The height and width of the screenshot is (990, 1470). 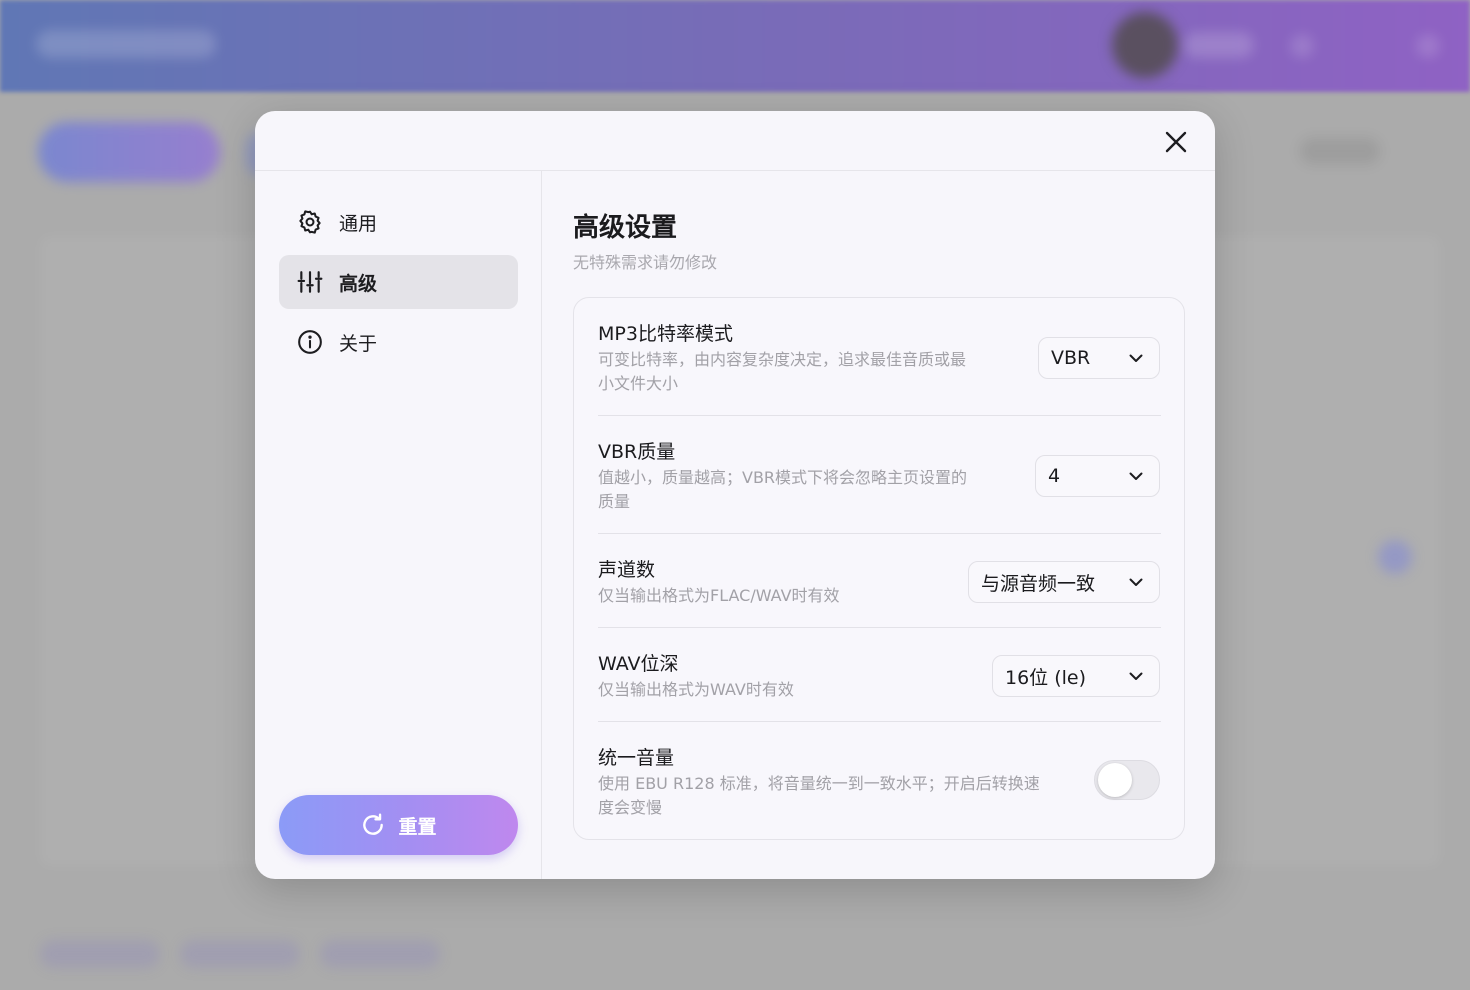 What do you see at coordinates (398, 222) in the screenshot?
I see `sidebar-item-general: 通用` at bounding box center [398, 222].